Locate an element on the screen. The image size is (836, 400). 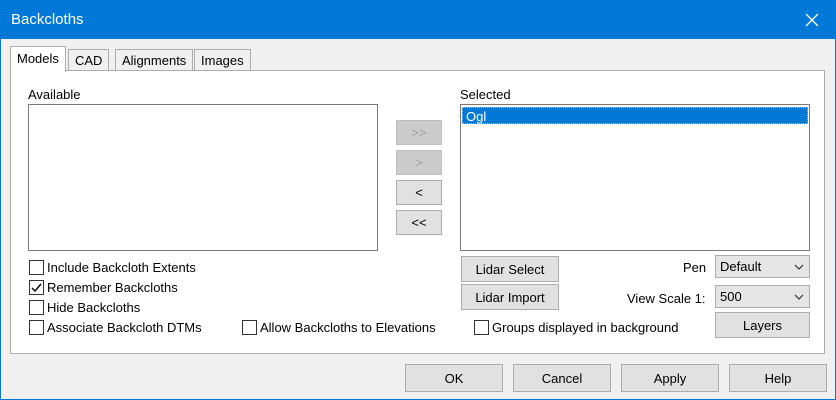
lidar-select-button: Lidar Select is located at coordinates (510, 269).